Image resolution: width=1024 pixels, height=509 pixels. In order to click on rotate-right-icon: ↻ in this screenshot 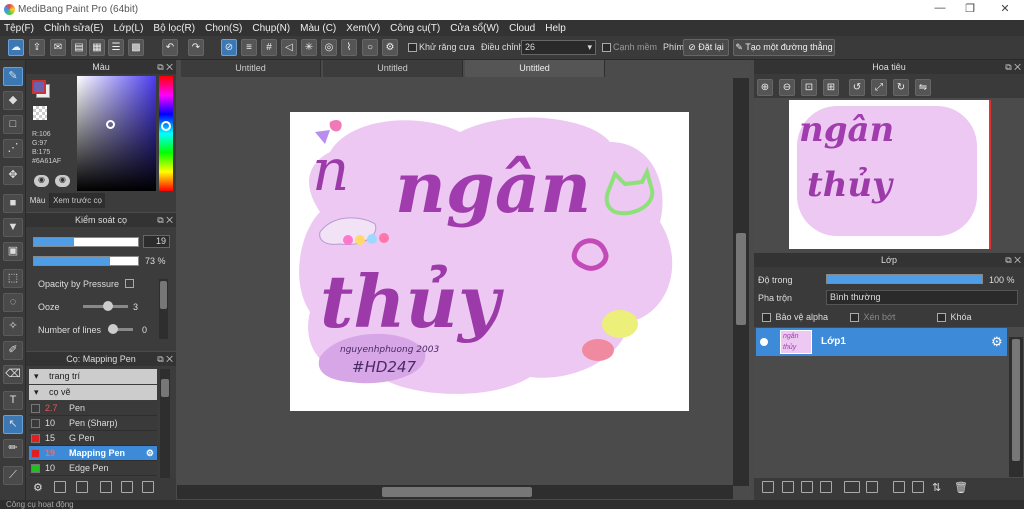, I will do `click(901, 87)`.